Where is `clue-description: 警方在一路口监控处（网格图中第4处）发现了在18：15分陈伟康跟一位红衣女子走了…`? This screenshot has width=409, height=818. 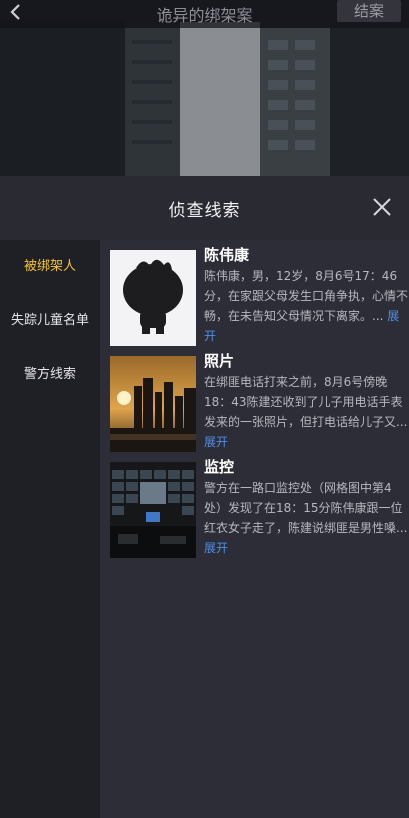
clue-description: 警方在一路口监控处（网格图中第4处）发现了在18：15分陈伟康跟一位红衣女子走了… is located at coordinates (306, 518).